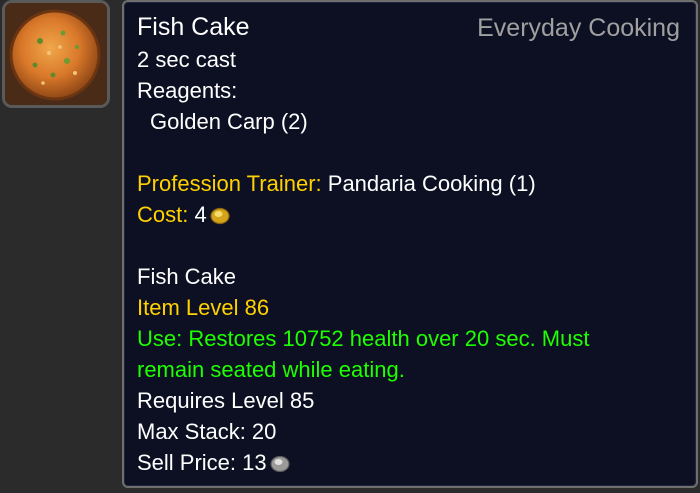 This screenshot has width=700, height=493. Describe the element at coordinates (578, 28) in the screenshot. I see `spell-category: Everyday Cooking` at that location.